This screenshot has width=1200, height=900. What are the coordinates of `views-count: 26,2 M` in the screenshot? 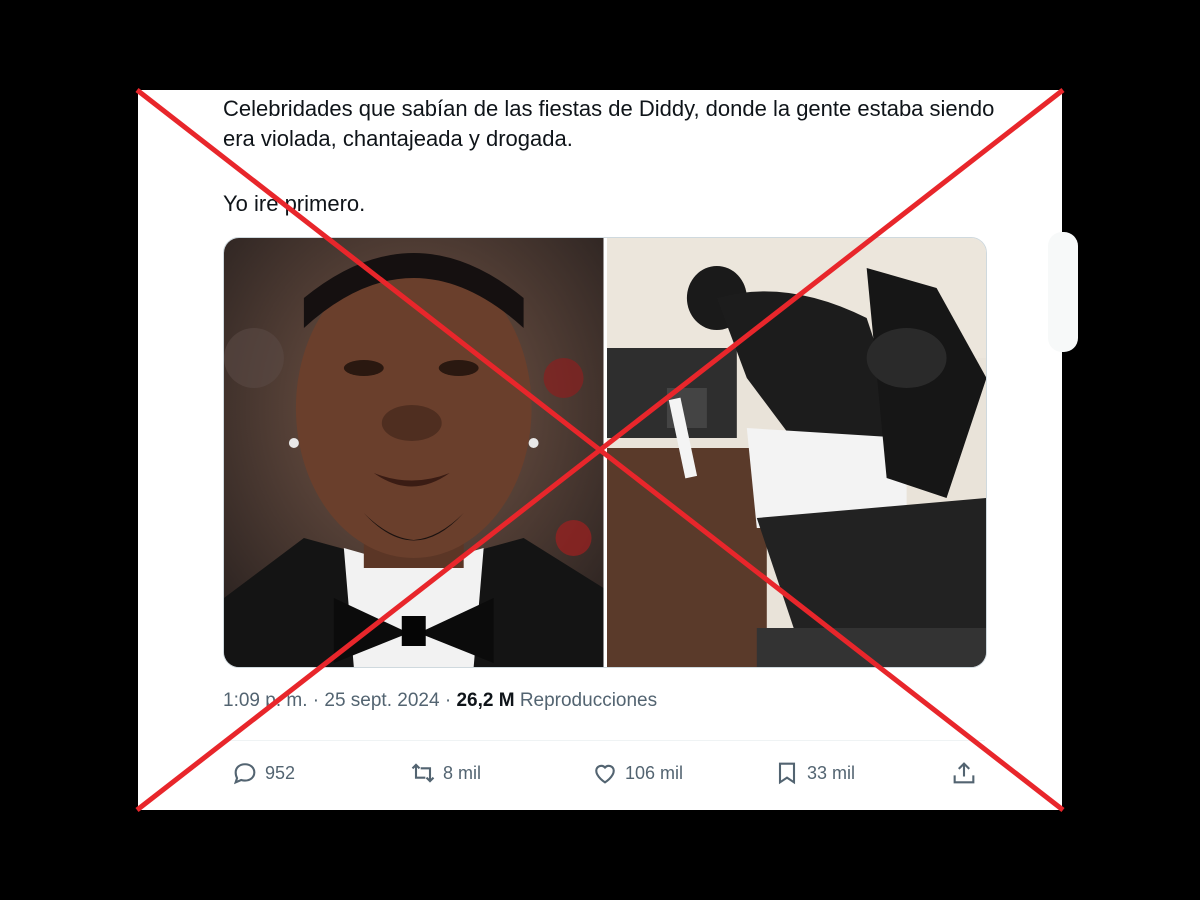 It's located at (485, 700).